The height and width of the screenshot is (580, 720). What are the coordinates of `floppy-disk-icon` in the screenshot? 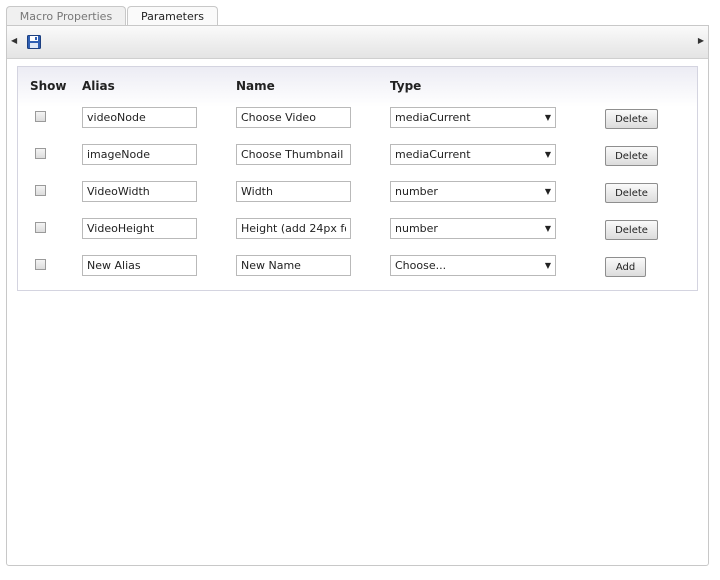 It's located at (34, 42).